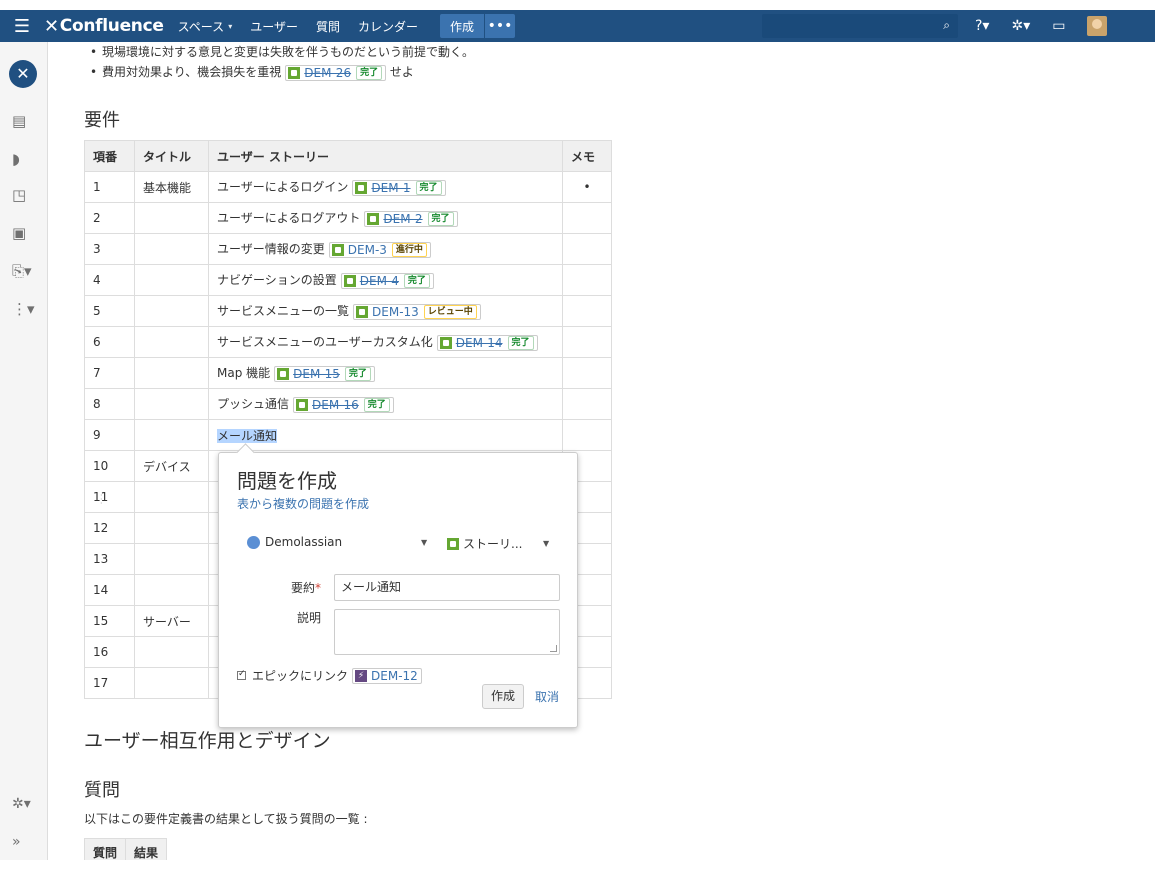 This screenshot has width=1155, height=870. I want to click on nav-calendar: カレンダー, so click(388, 26).